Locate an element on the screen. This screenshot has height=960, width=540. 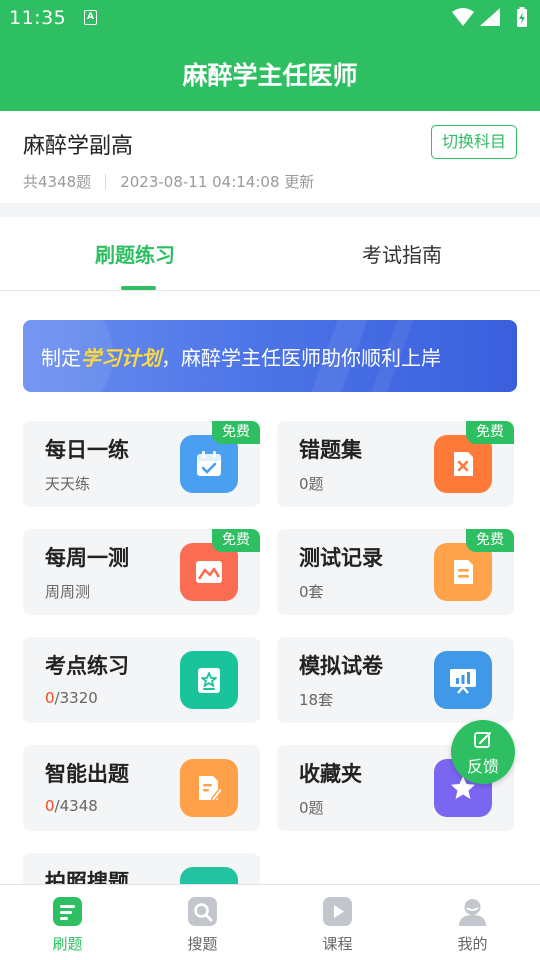
nav-search: 搜题 is located at coordinates (202, 922).